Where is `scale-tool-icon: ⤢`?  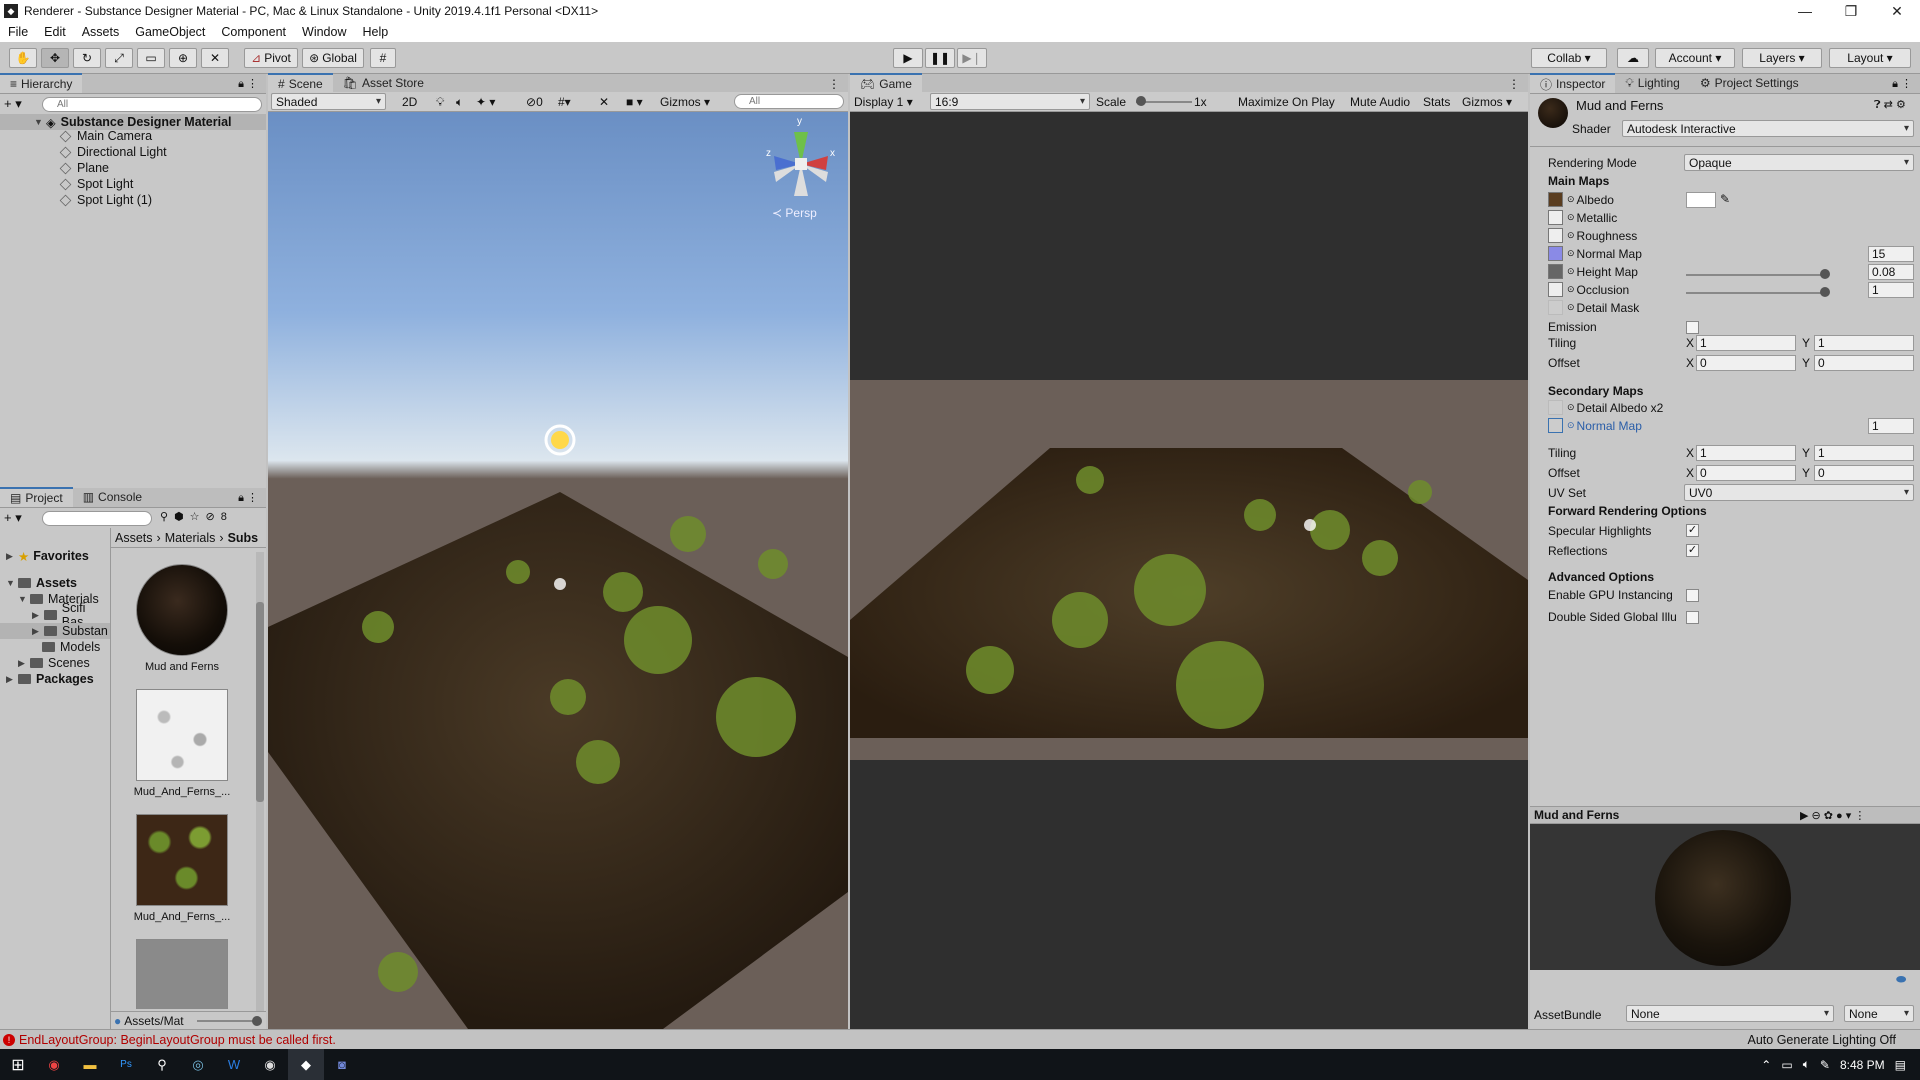
scale-tool-icon: ⤢ is located at coordinates (119, 58).